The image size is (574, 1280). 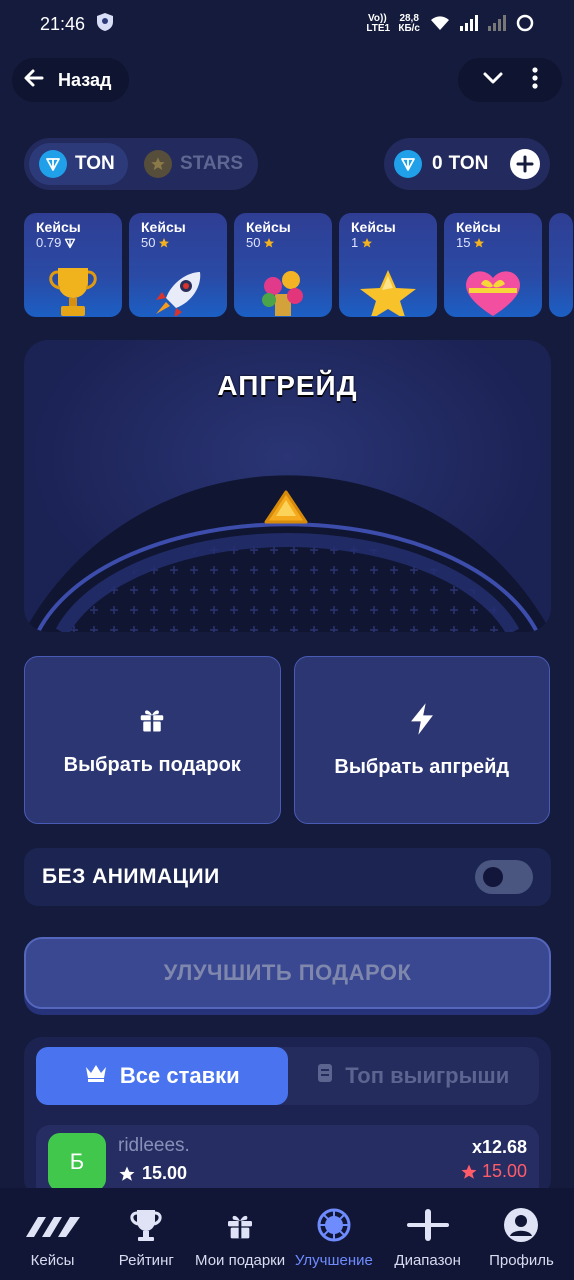 What do you see at coordinates (178, 243) in the screenshot?
I see `case-price: 50` at bounding box center [178, 243].